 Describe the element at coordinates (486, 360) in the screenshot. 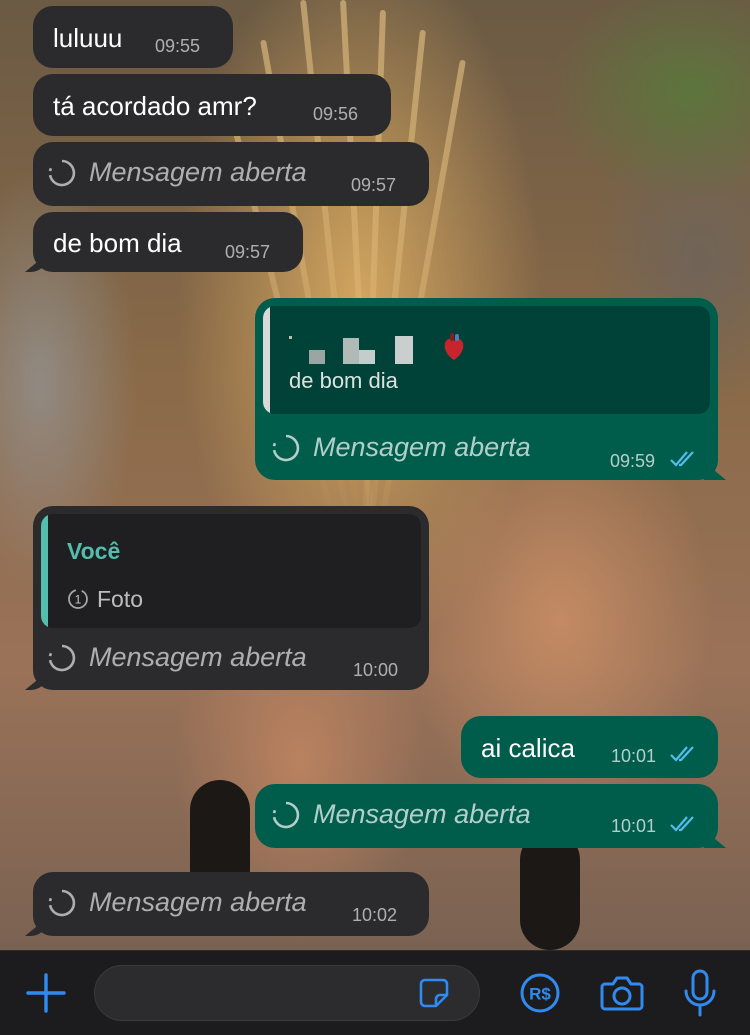

I see `quoted-message: de bom dia` at that location.